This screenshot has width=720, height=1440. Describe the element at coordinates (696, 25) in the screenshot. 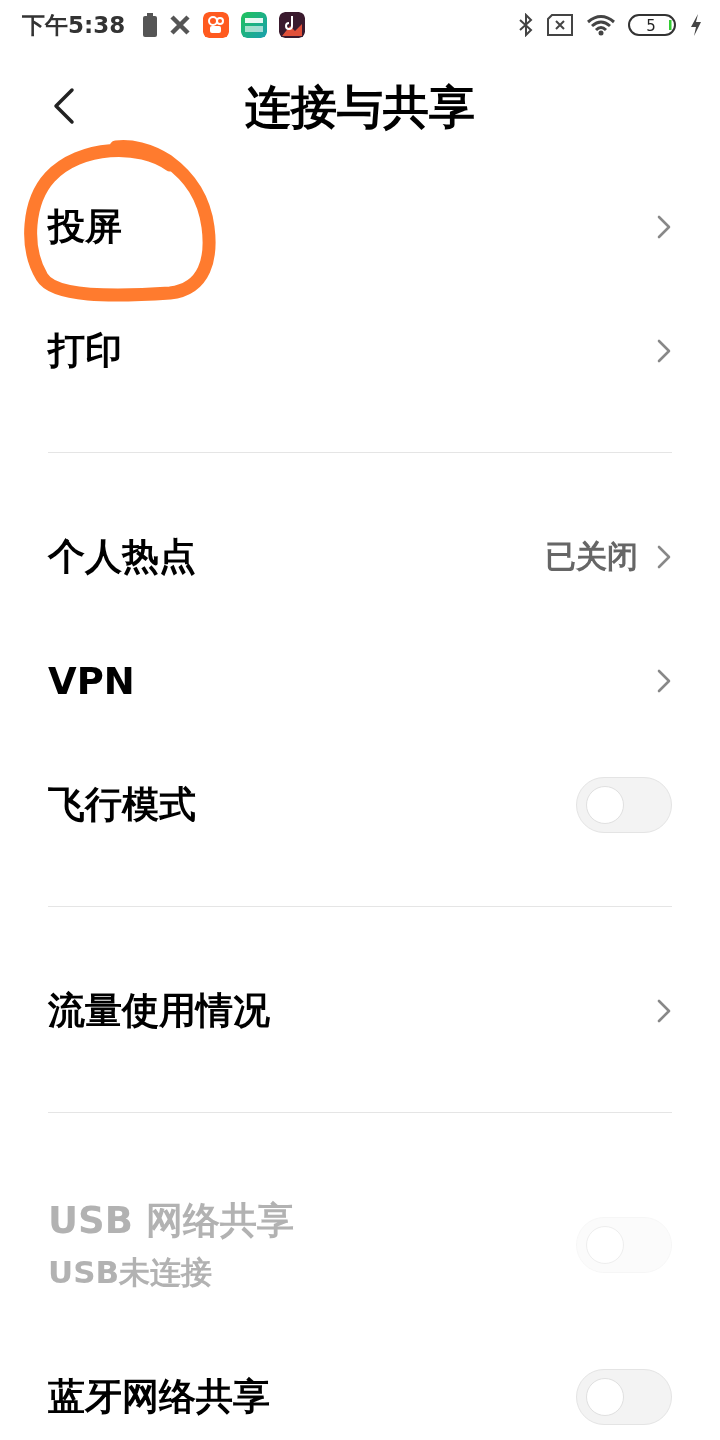

I see `charging-icon` at that location.